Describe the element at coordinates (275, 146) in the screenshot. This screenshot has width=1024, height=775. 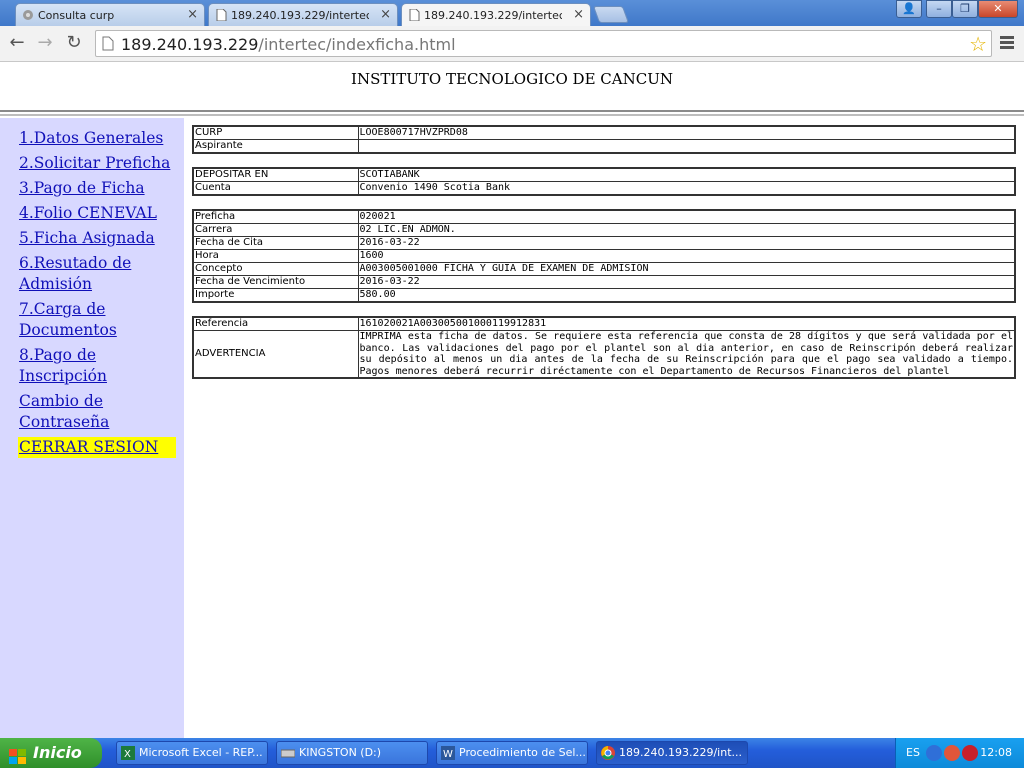
I see `field-label: Aspirante` at that location.